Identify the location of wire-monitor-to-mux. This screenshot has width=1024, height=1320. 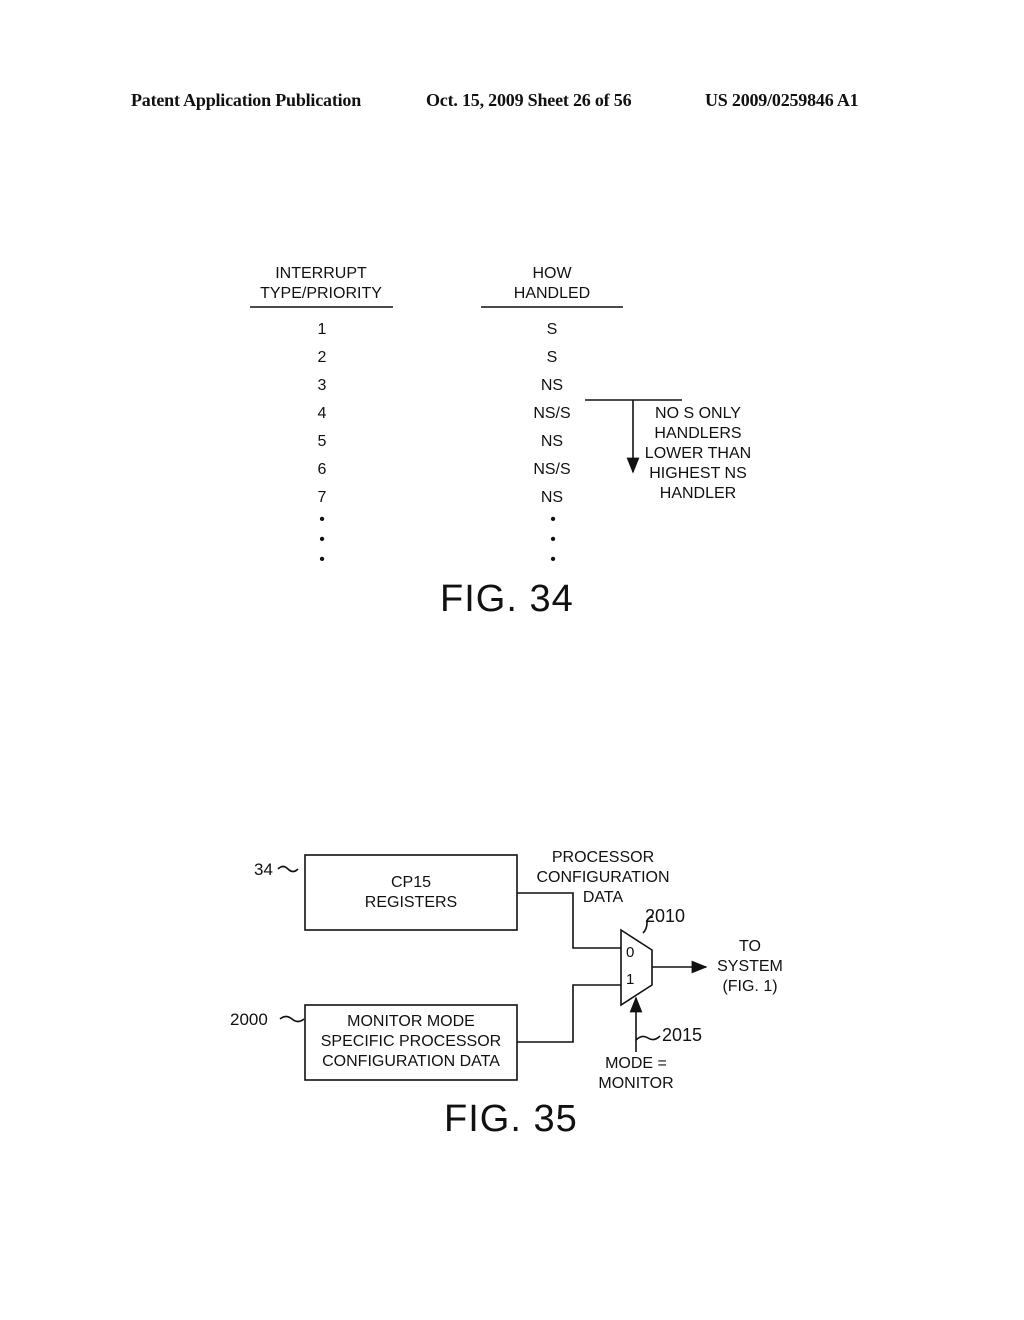
(569, 1013).